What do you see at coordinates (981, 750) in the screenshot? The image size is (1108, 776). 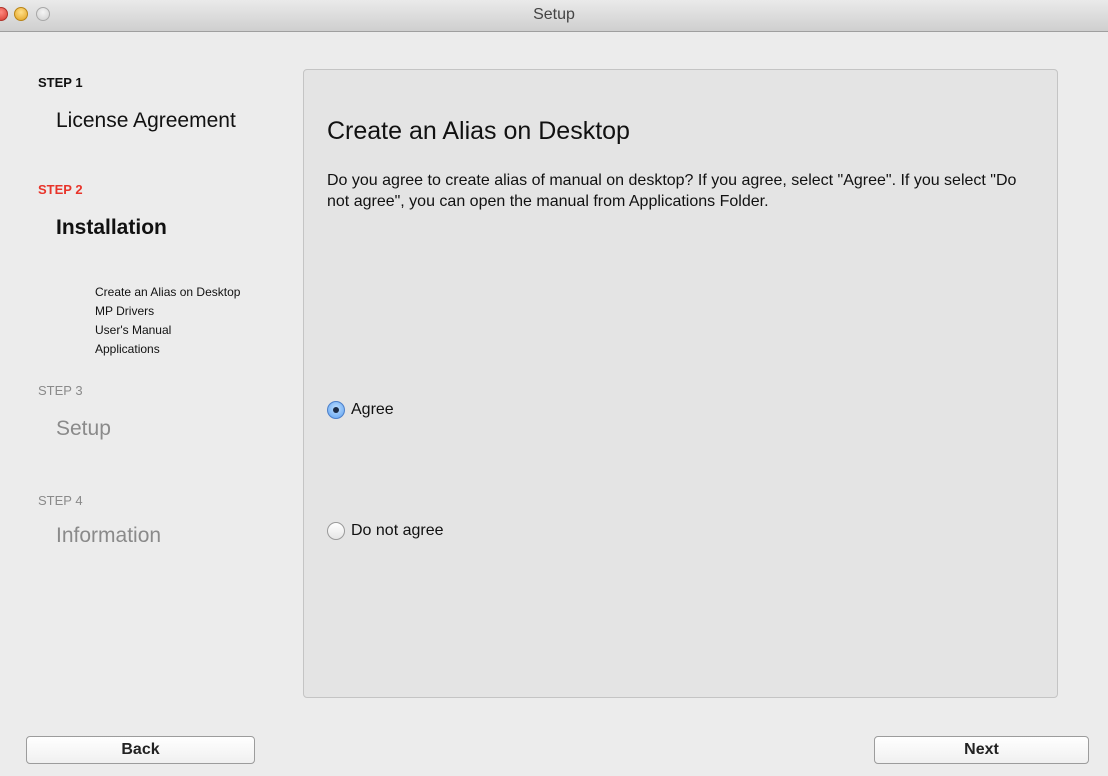 I see `next-button: Next` at bounding box center [981, 750].